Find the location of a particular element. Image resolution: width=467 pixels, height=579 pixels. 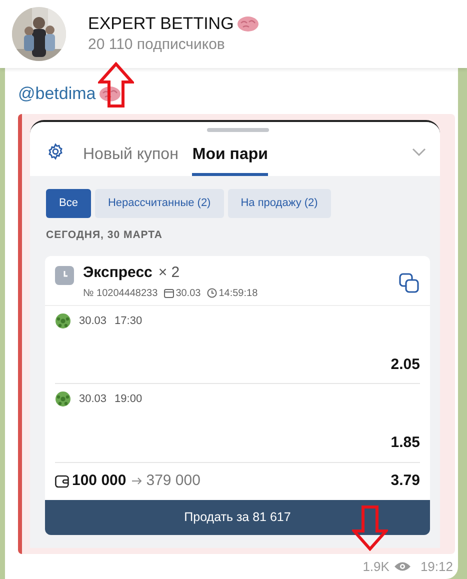

odds: 1.85 is located at coordinates (405, 442).